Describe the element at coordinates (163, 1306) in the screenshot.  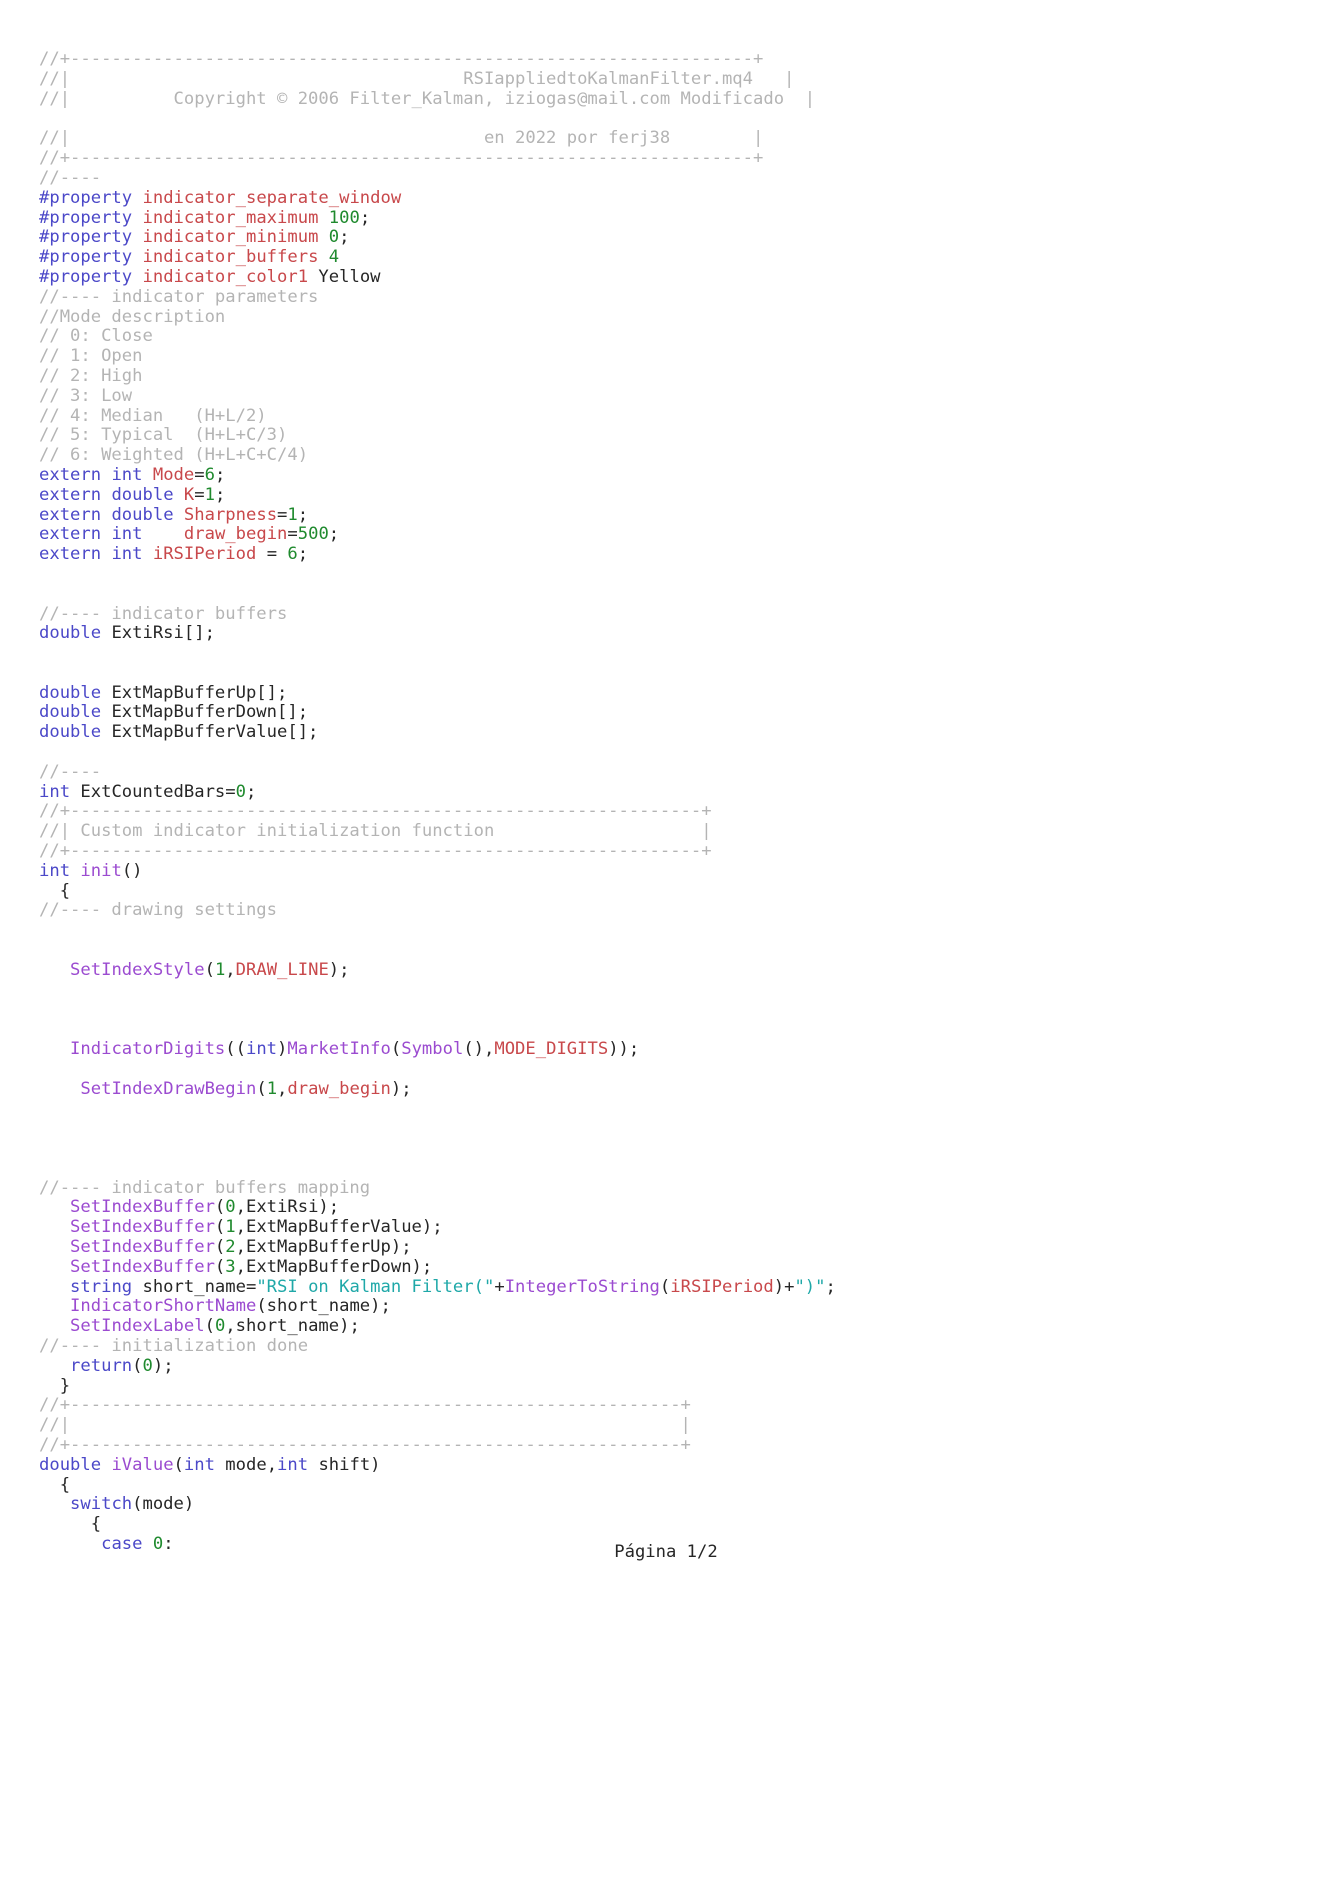
I see `code-token: IndicatorShortName` at that location.